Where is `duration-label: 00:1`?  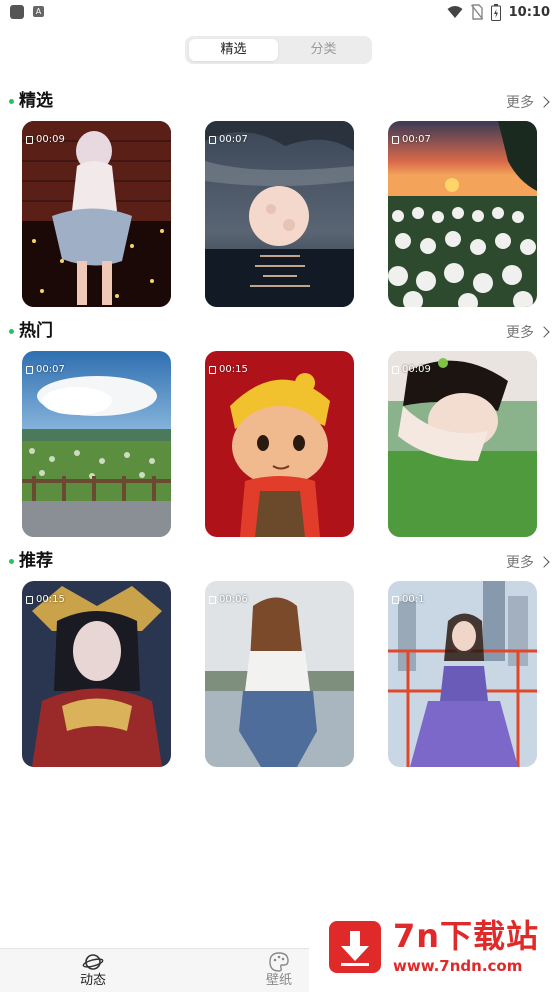
duration-label: 00:1 is located at coordinates (413, 599).